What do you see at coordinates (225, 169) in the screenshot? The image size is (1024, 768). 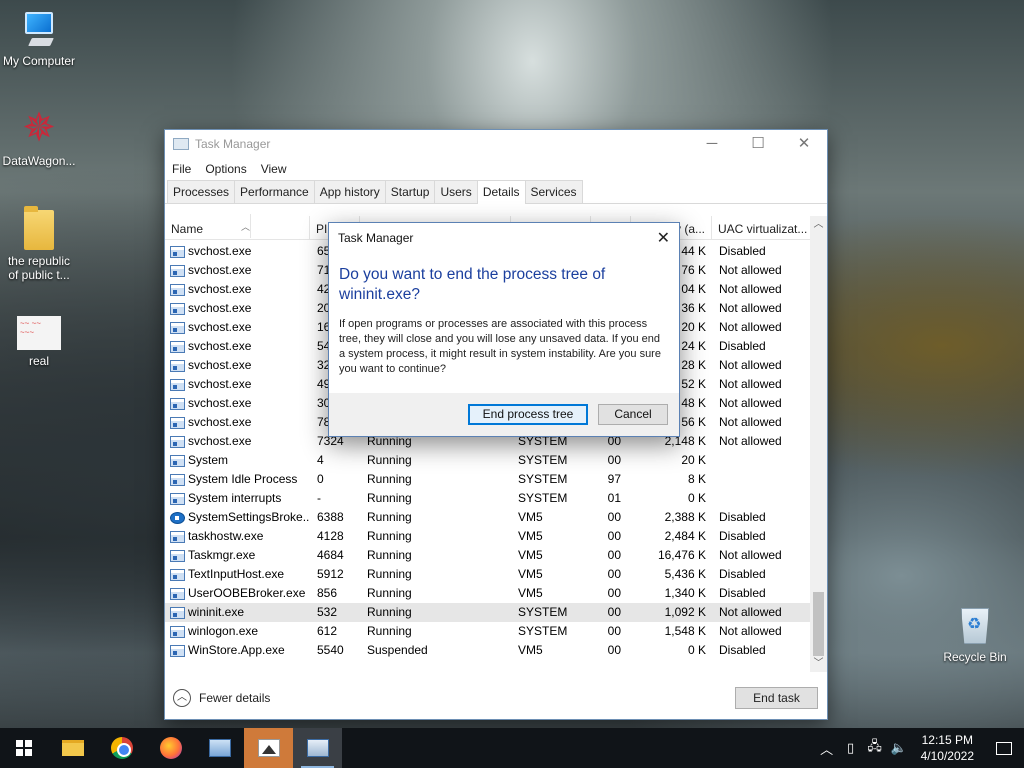 I see `menu-options: Options` at bounding box center [225, 169].